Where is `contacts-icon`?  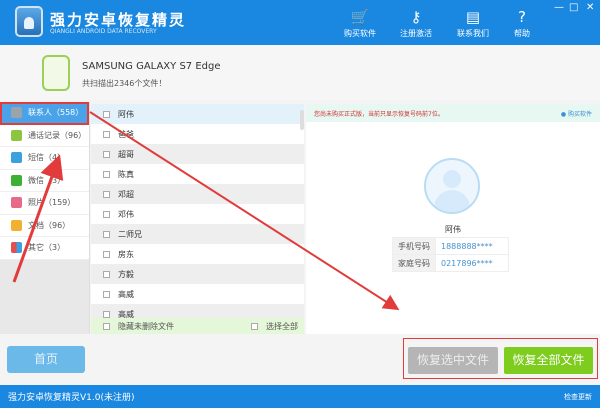 contacts-icon is located at coordinates (16, 113).